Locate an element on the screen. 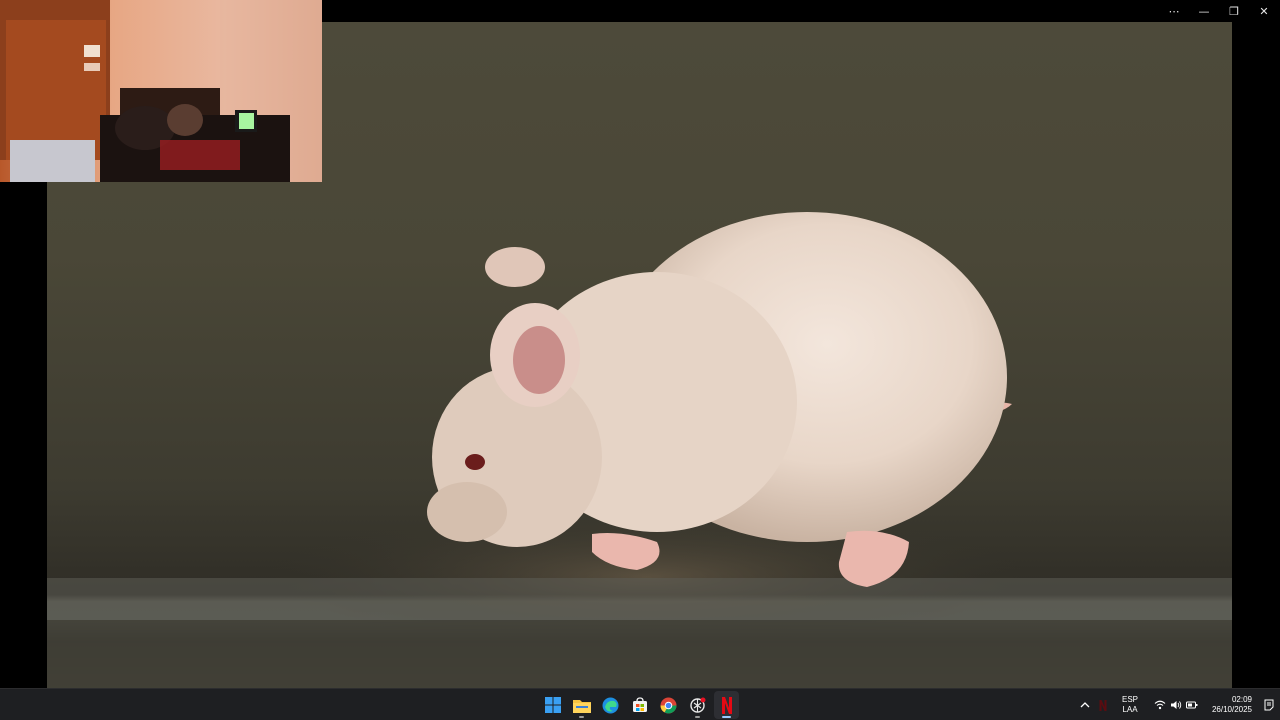  tray-app-button is located at coordinates (1103, 705).